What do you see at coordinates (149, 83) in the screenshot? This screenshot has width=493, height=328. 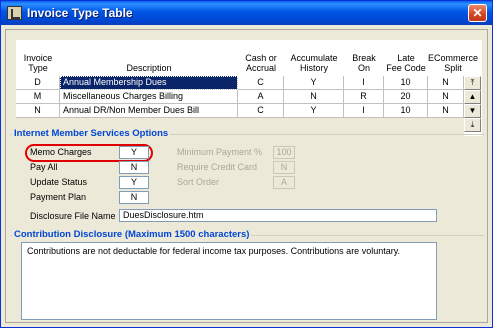 I see `cell-description: Annual Membership Dues` at bounding box center [149, 83].